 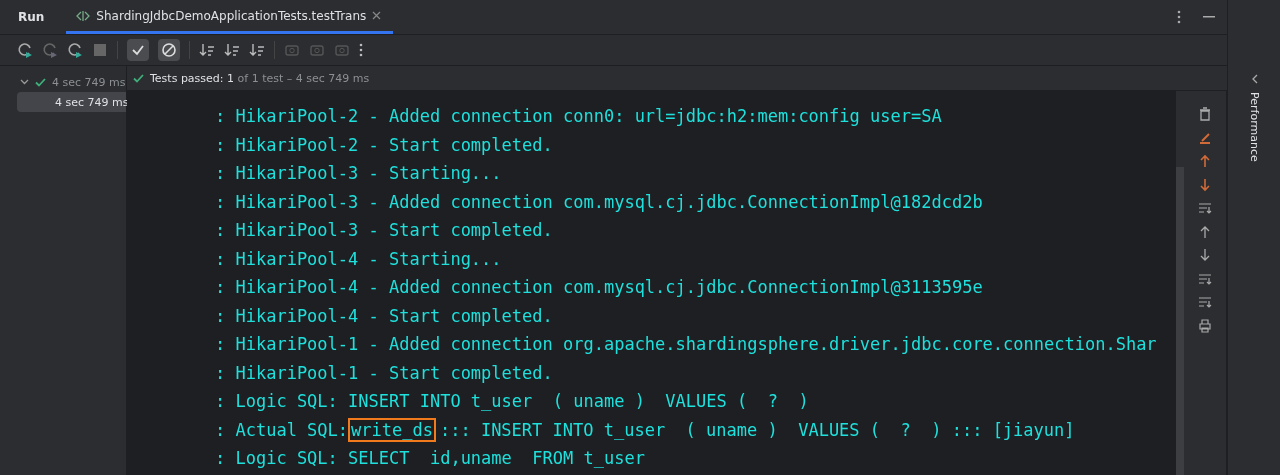 I want to click on sort-icon, so click(x=207, y=50).